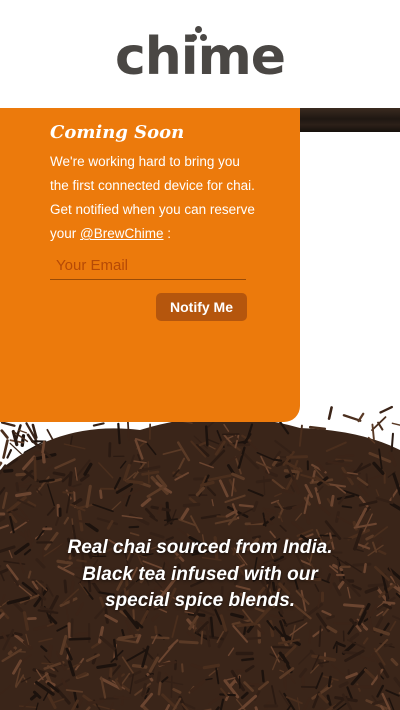 The height and width of the screenshot is (710, 400). I want to click on card-body-suffix: :, so click(167, 233).